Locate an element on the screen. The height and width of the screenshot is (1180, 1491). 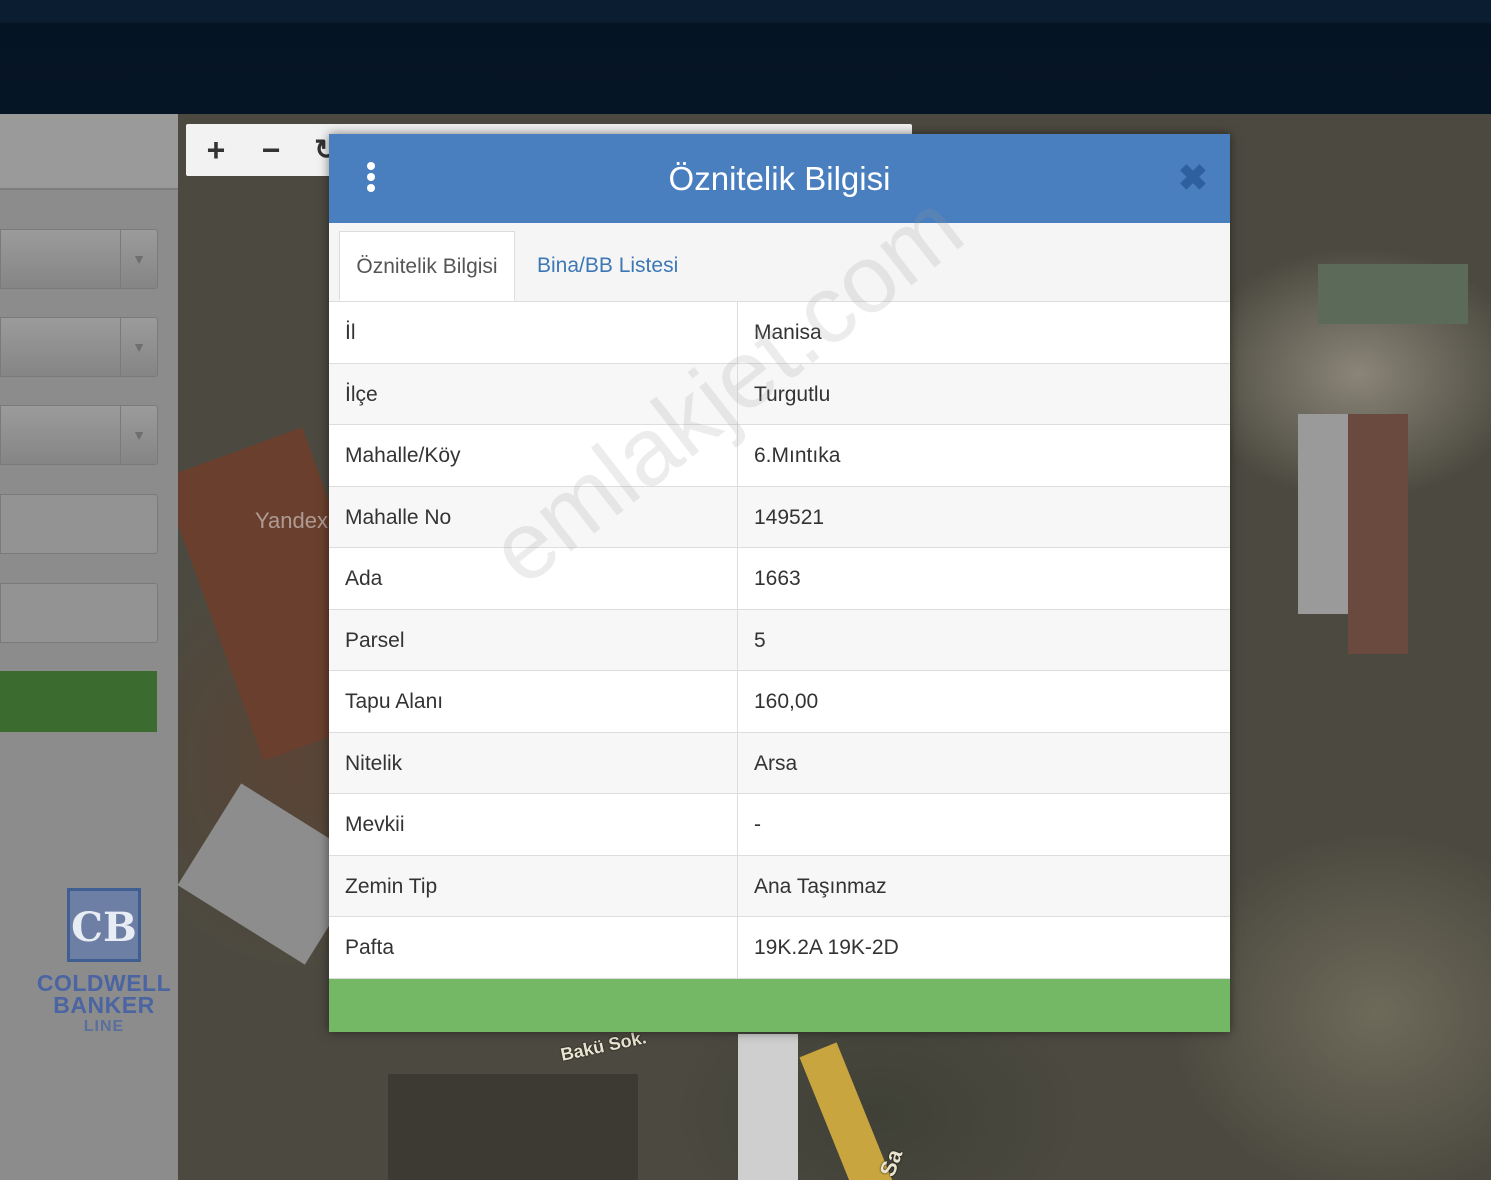
row-key: Zemin Tip is located at coordinates (391, 886).